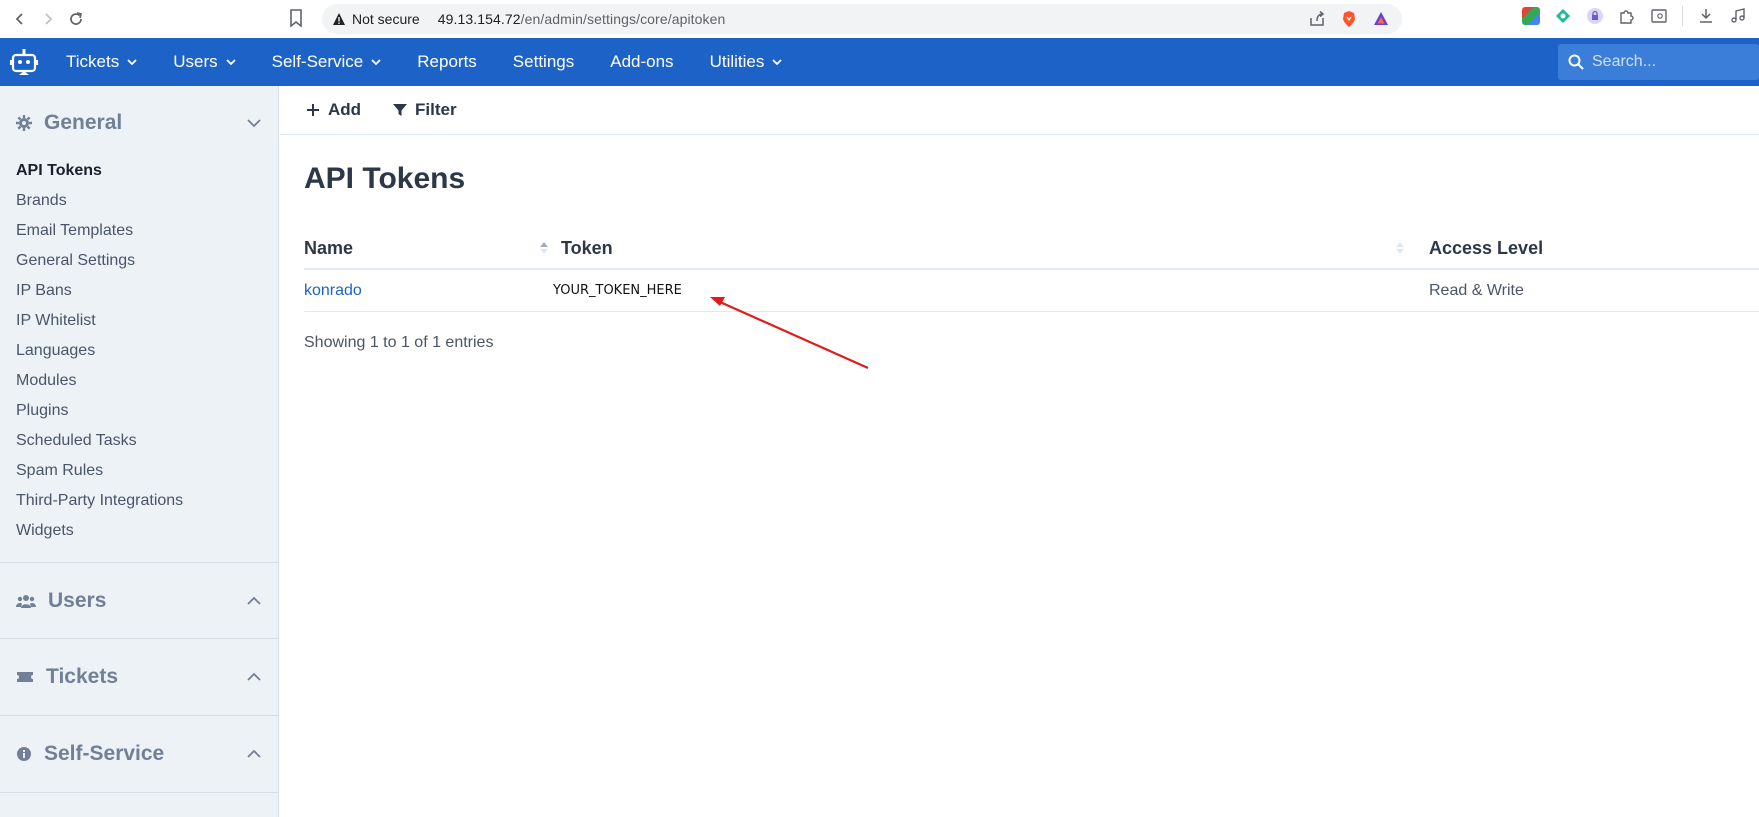  What do you see at coordinates (139, 471) in the screenshot?
I see `sidebar-item-spam-rules: Spam Rules` at bounding box center [139, 471].